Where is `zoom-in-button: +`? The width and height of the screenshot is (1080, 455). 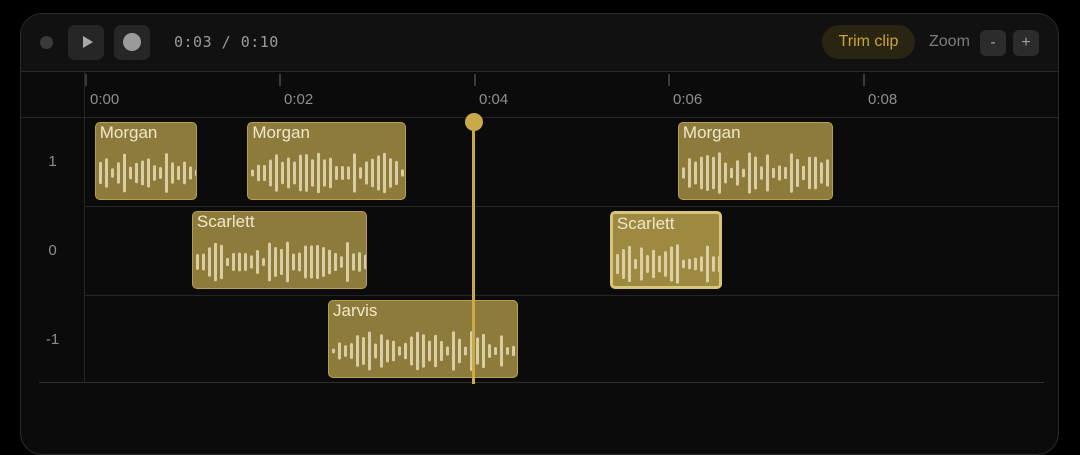 zoom-in-button: + is located at coordinates (1026, 43).